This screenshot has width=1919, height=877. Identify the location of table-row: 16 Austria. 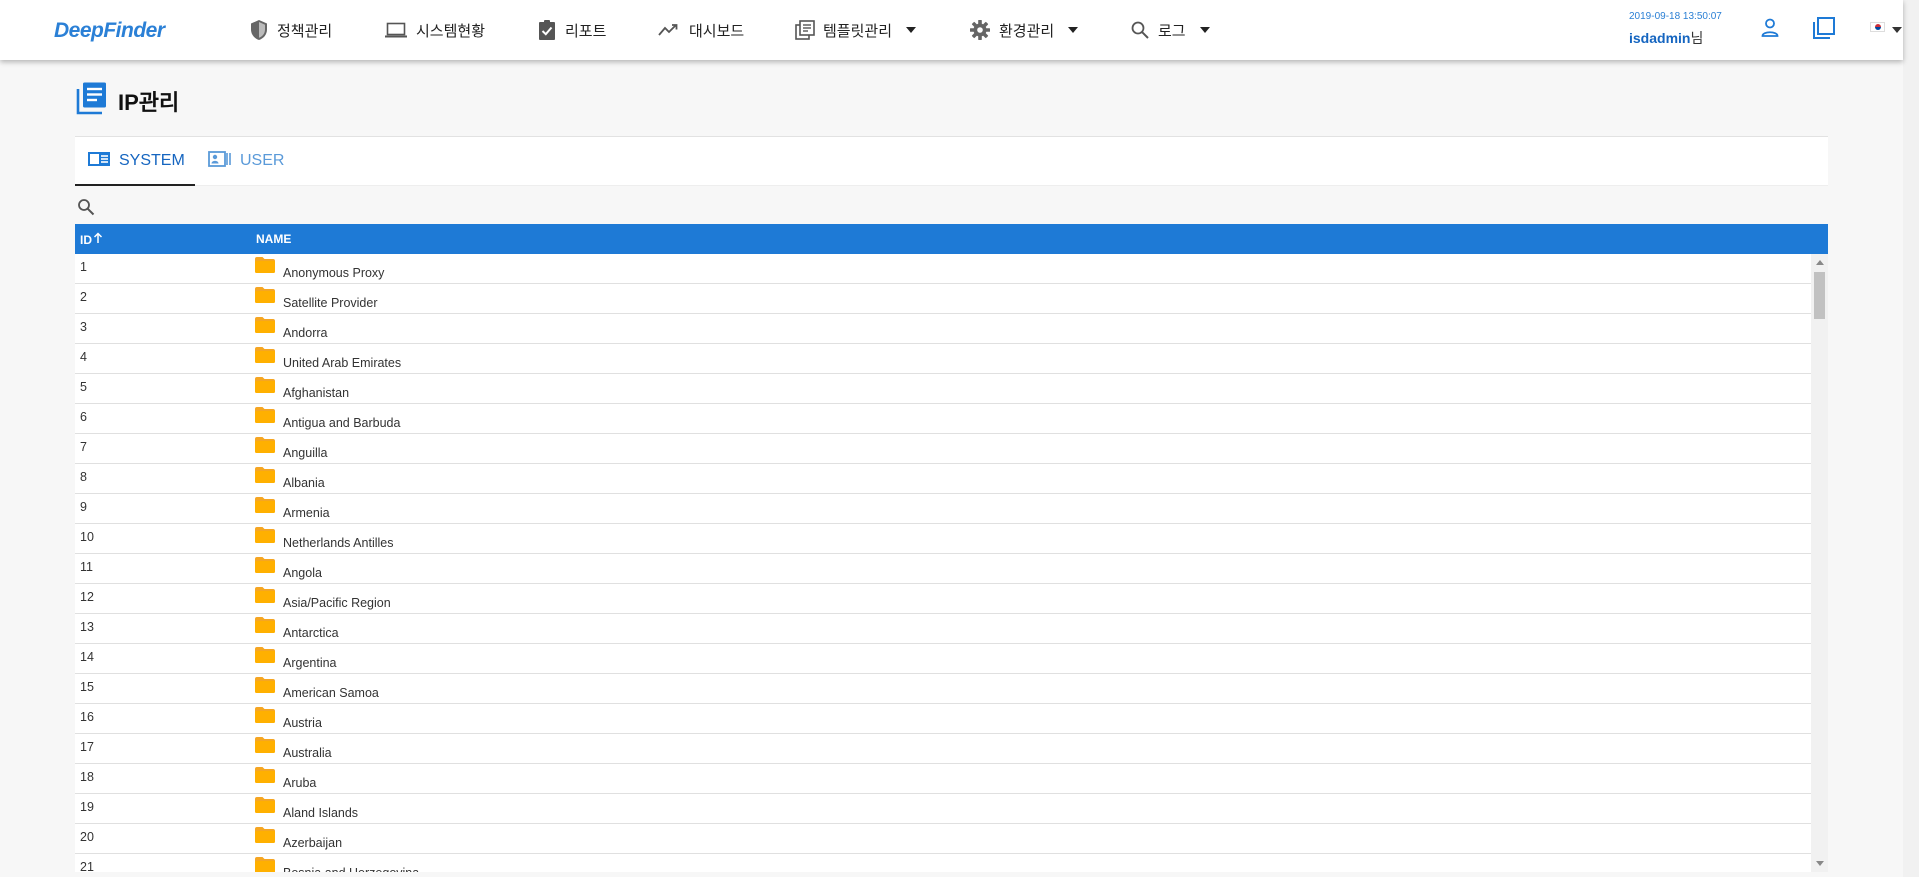
(943, 719).